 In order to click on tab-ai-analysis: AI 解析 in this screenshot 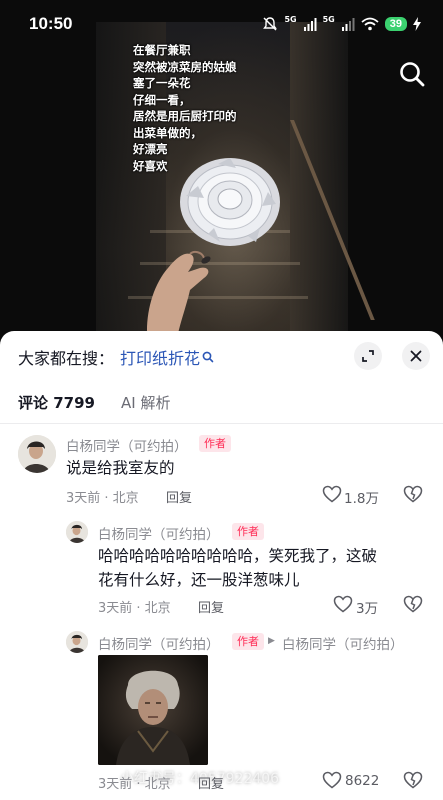, I will do `click(145, 404)`.